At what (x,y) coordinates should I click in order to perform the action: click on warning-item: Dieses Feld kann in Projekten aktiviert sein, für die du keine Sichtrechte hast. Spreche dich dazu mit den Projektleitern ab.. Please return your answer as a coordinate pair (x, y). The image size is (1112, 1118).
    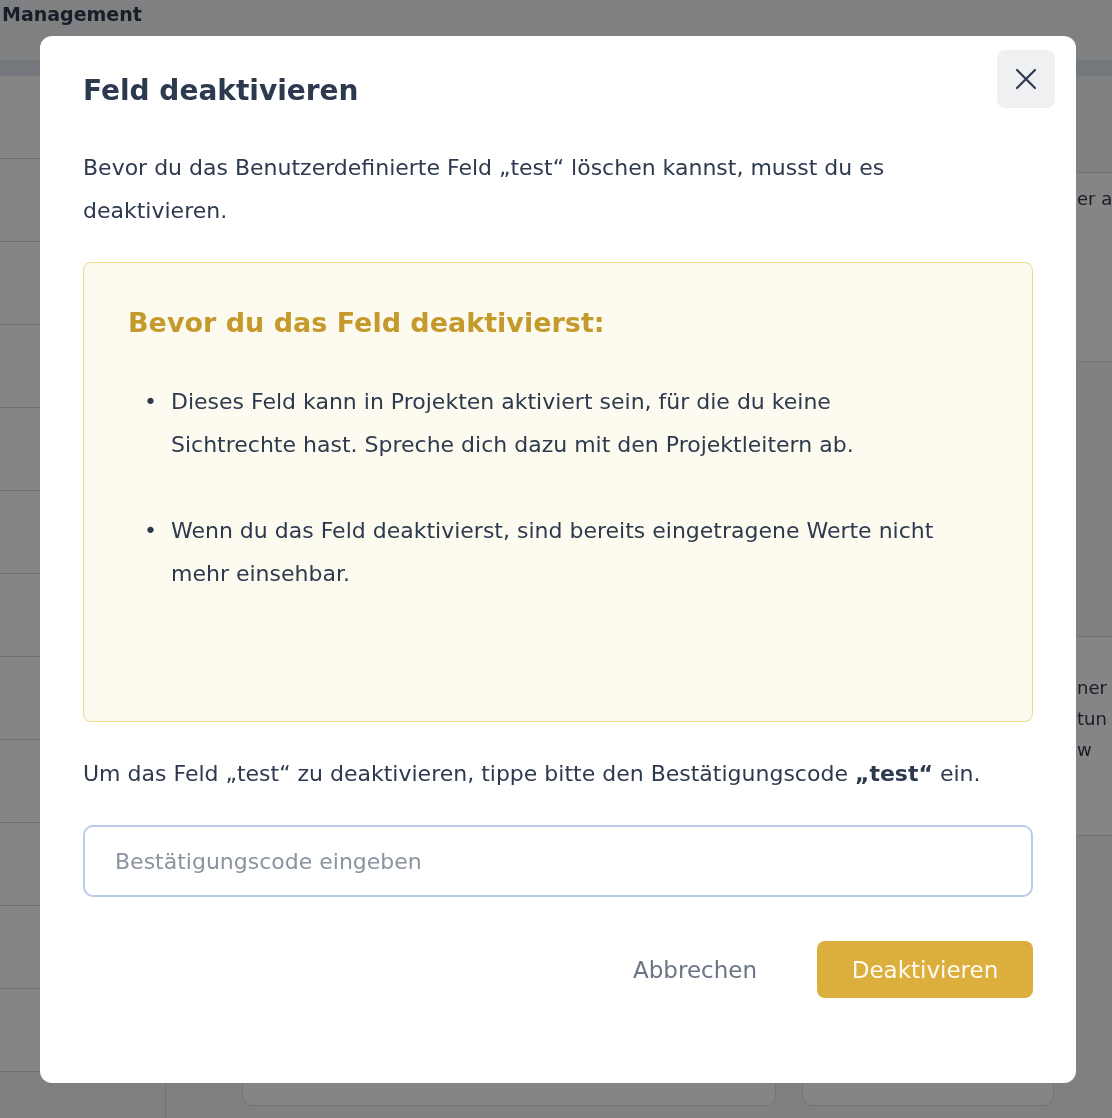
    Looking at the image, I should click on (513, 423).